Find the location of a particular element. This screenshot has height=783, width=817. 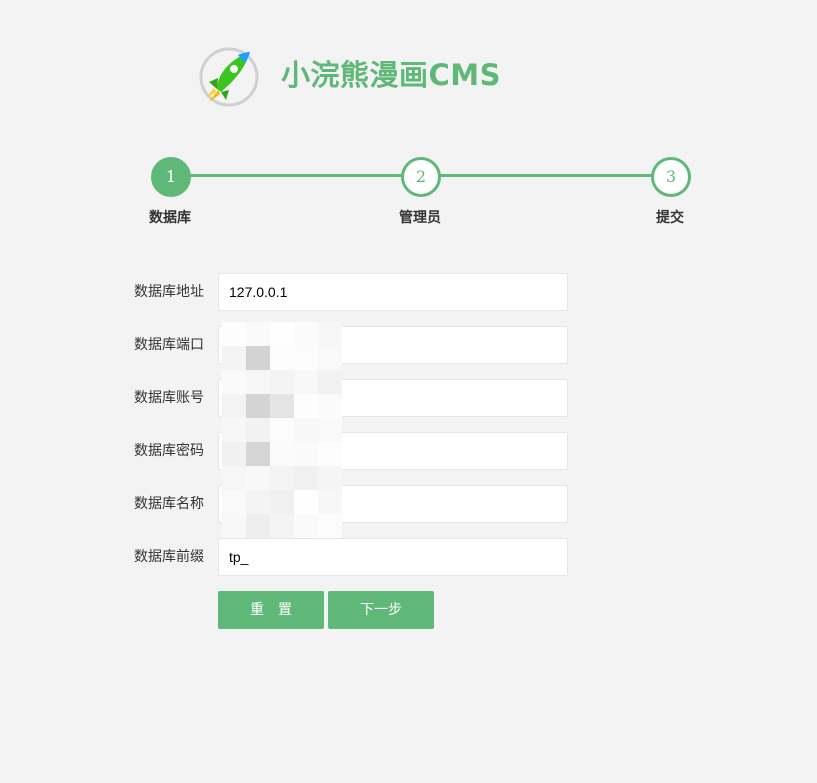

field-label-password: 数据库密码 is located at coordinates (169, 451).